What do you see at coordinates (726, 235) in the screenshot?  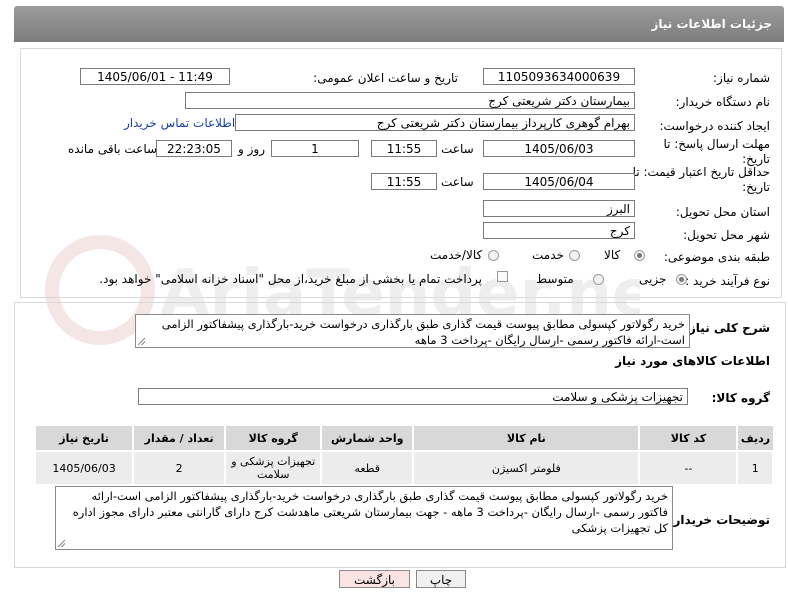 I see `city-label: شهر محل تحویل:` at bounding box center [726, 235].